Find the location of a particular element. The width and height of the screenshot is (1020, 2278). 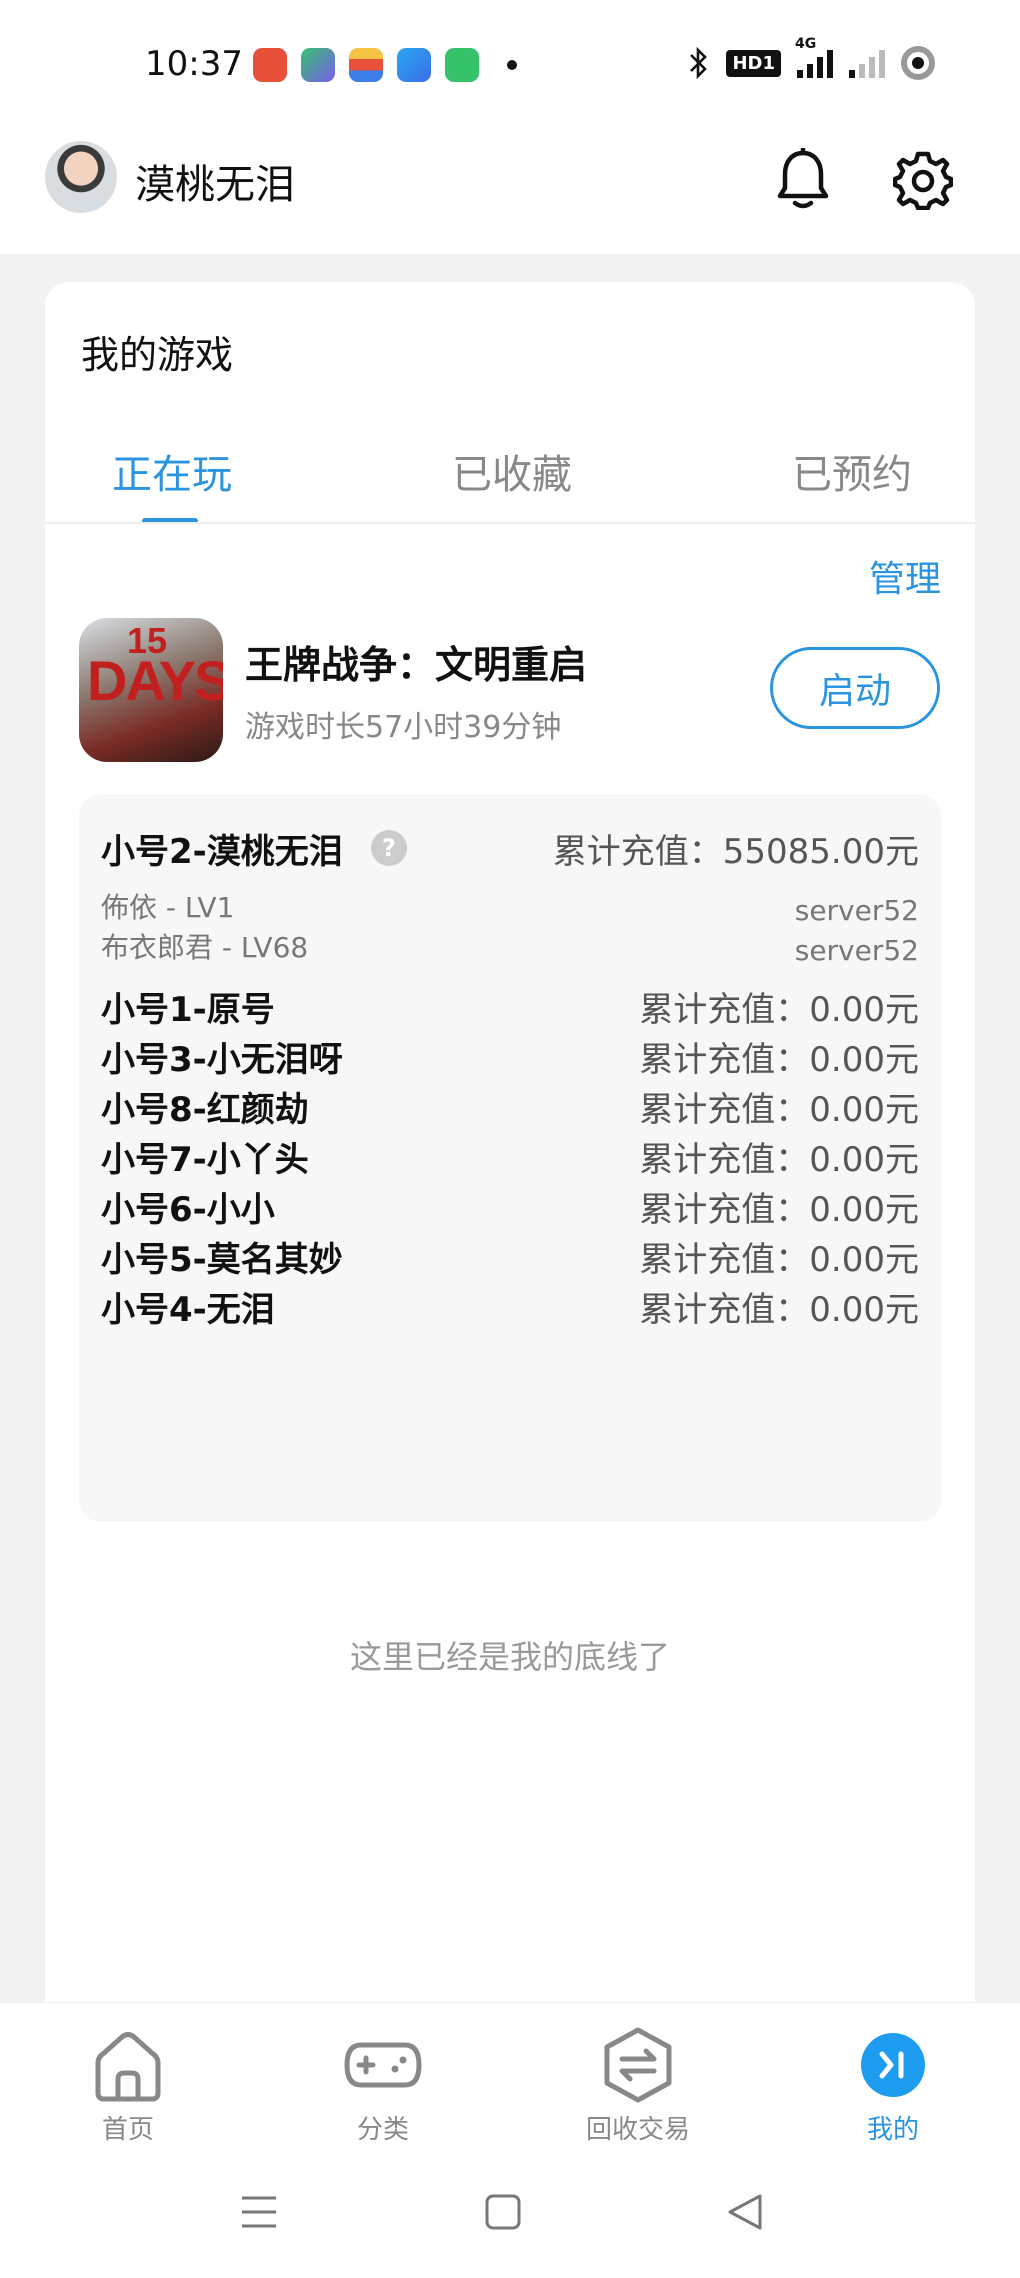

nav-recycle-trade: 回收交易 is located at coordinates (638, 2086).